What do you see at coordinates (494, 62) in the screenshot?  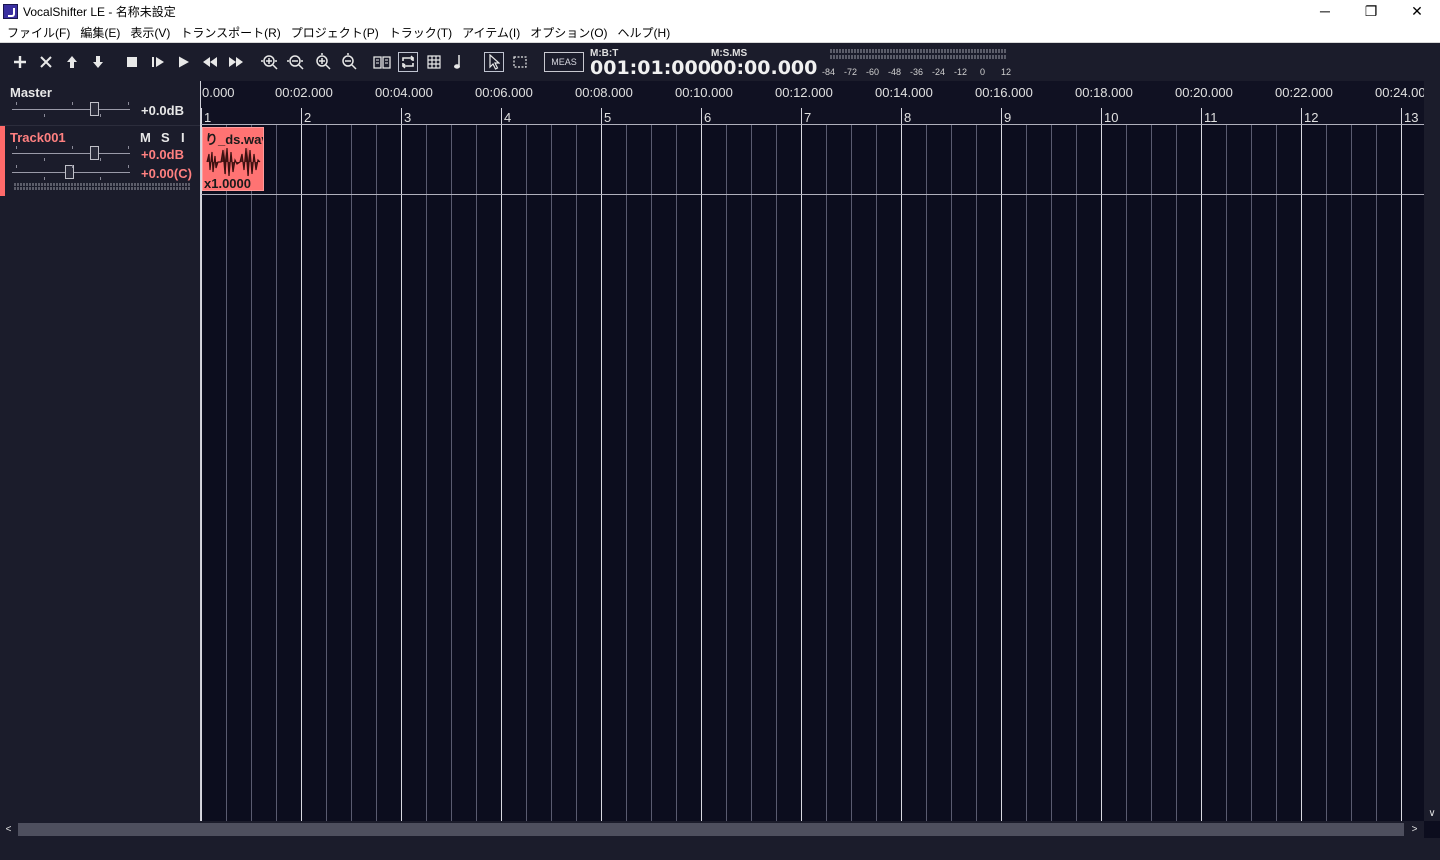 I see `select-tool-button` at bounding box center [494, 62].